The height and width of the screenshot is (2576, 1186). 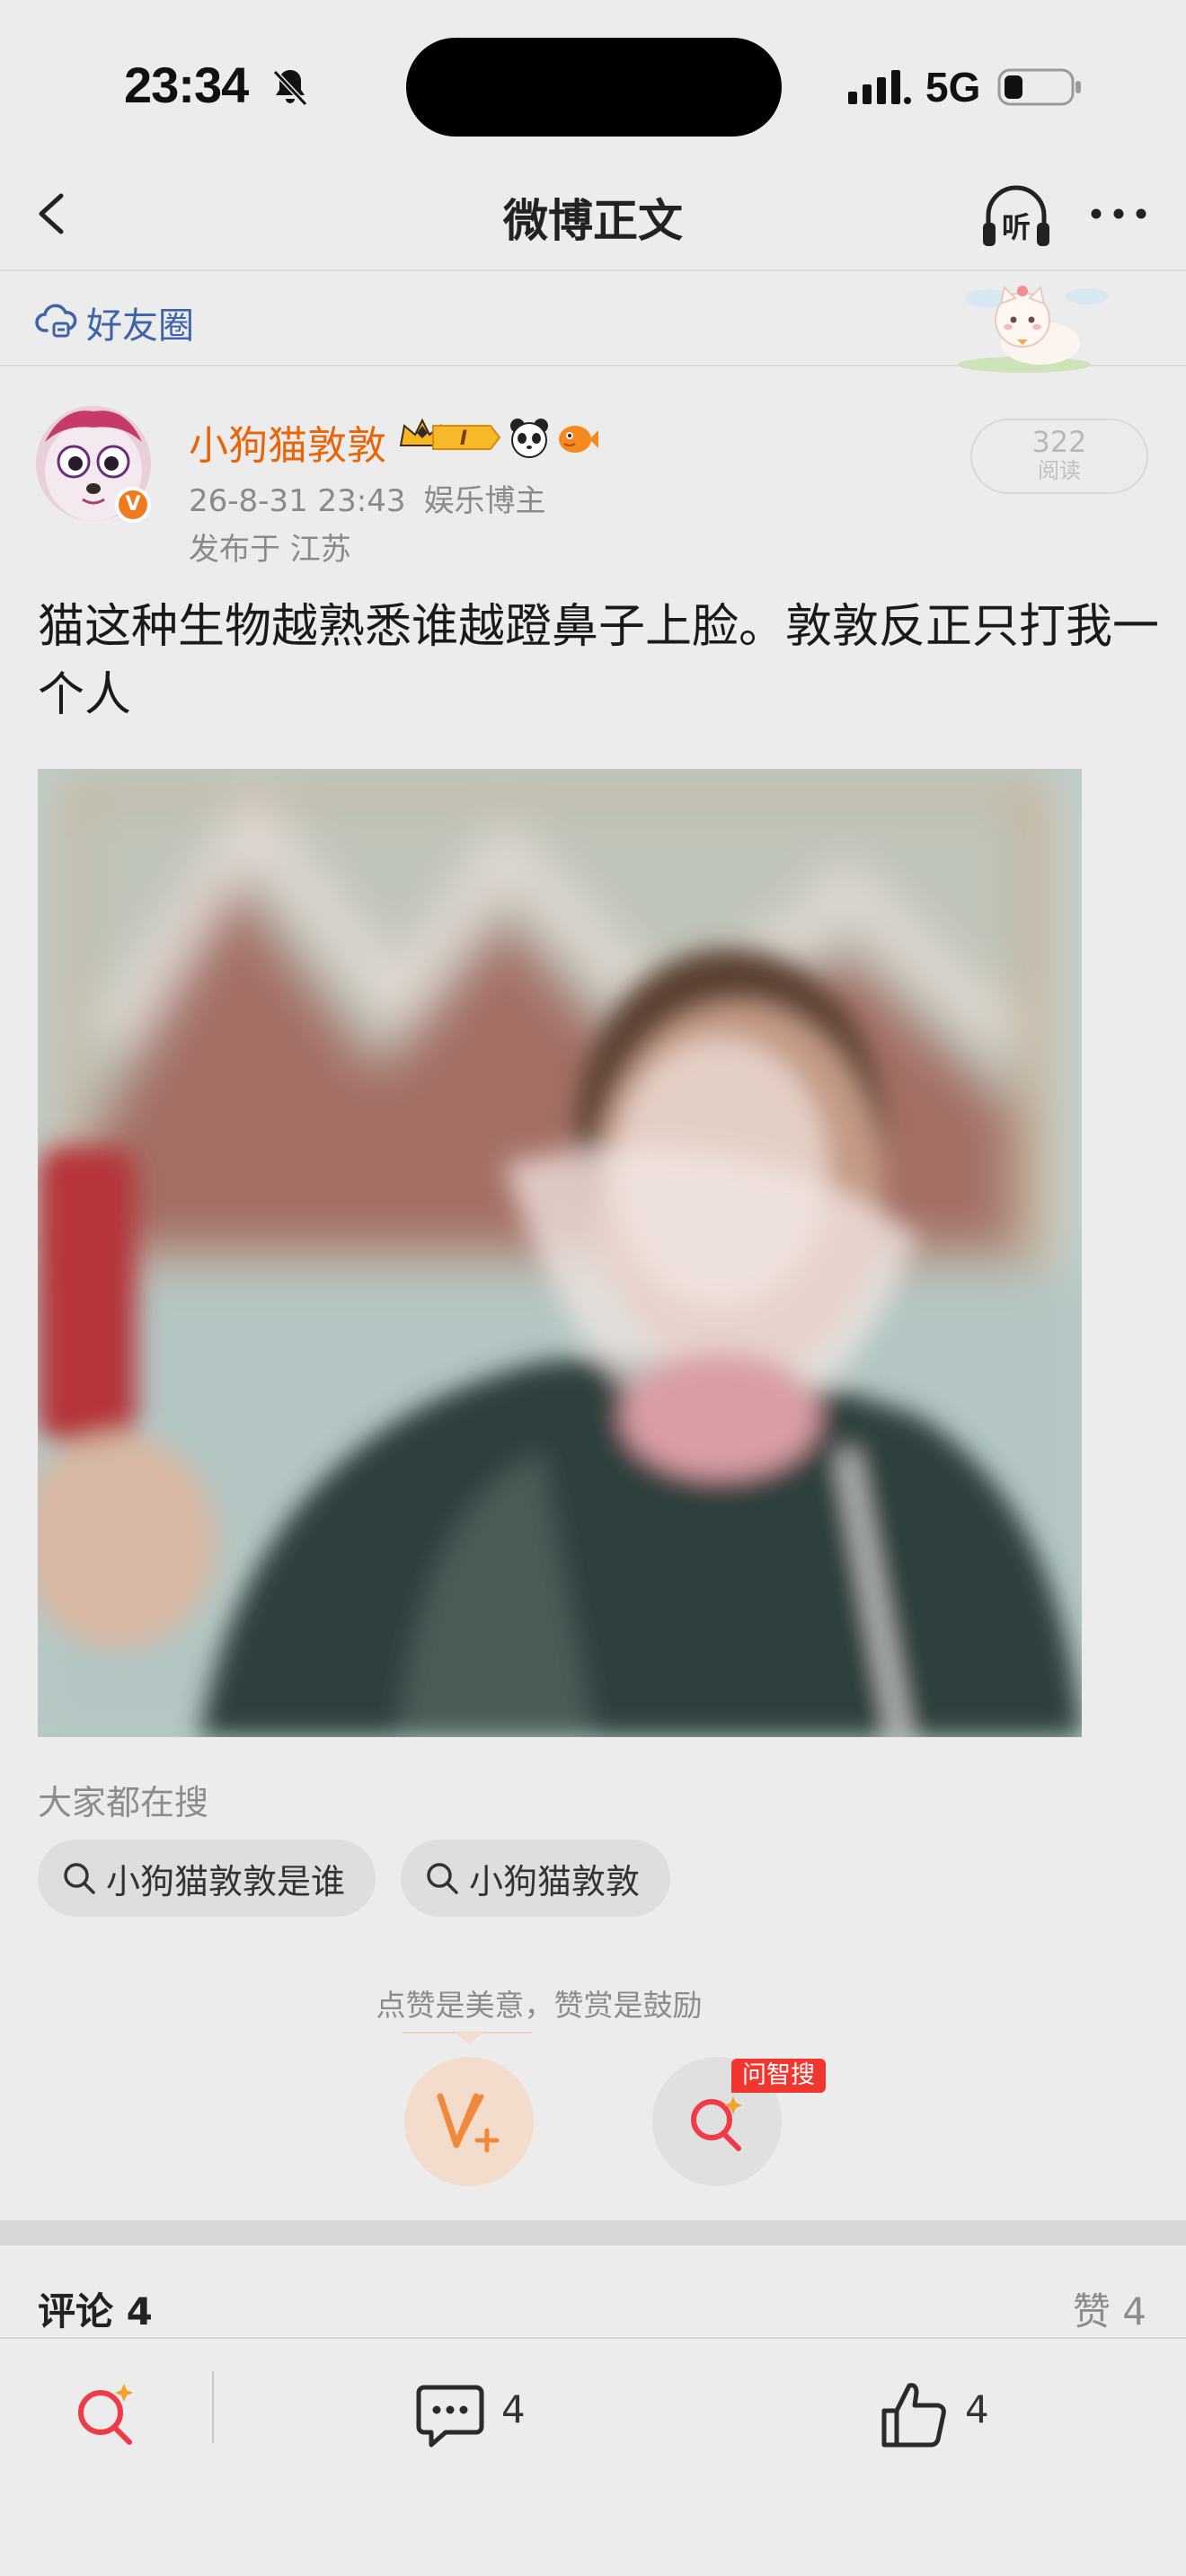 What do you see at coordinates (463, 439) in the screenshot?
I see `crown-level-text: I` at bounding box center [463, 439].